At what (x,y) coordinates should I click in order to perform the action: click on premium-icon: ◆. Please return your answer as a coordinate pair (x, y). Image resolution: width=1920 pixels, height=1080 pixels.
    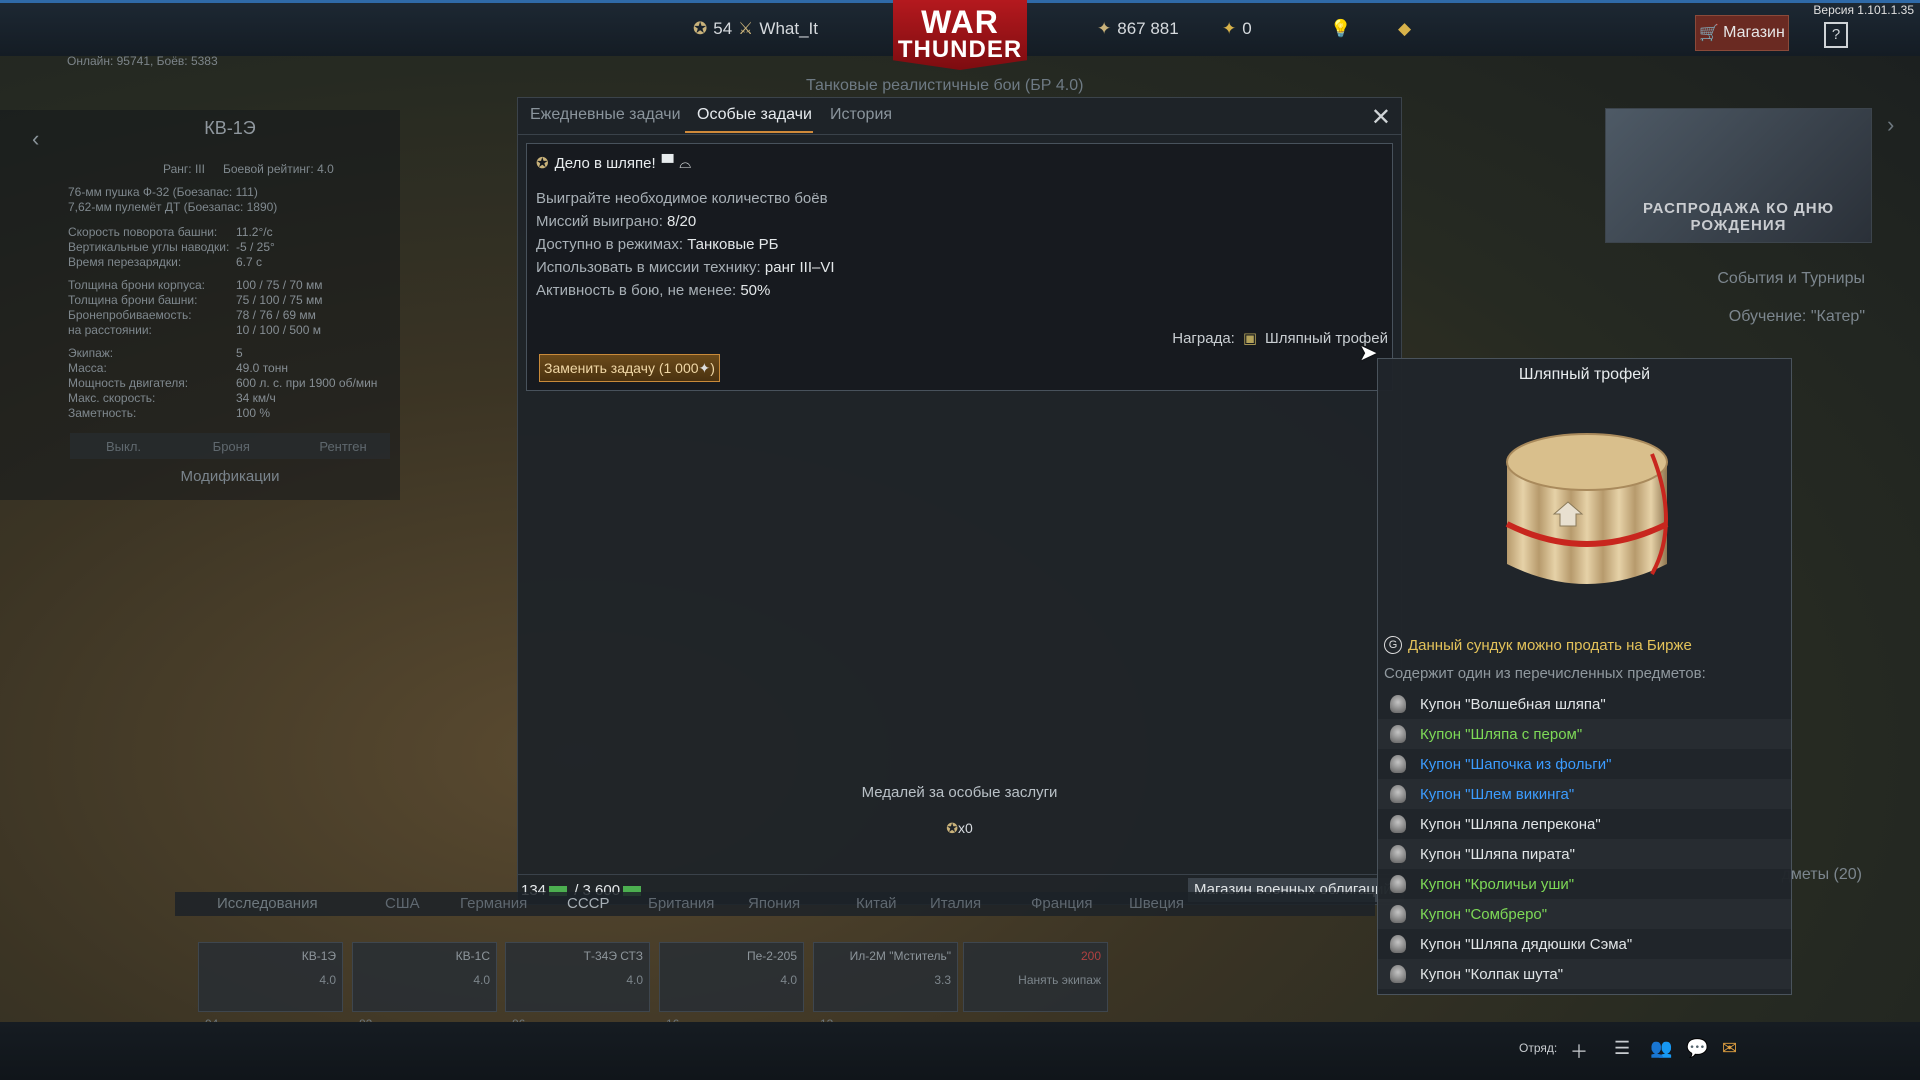
    Looking at the image, I should click on (1404, 29).